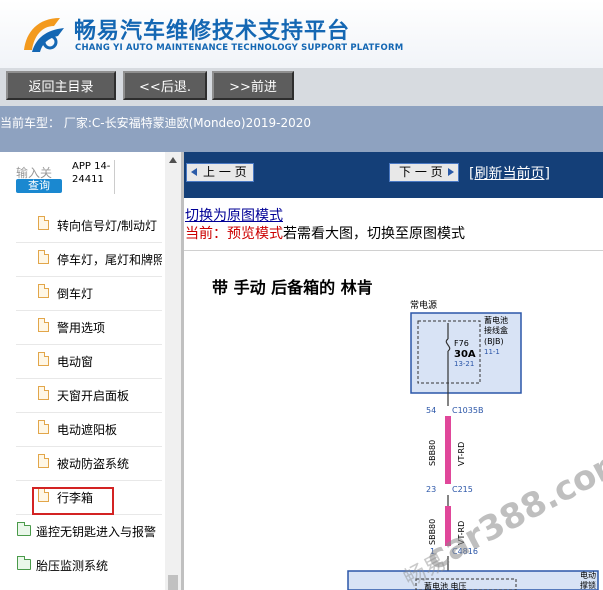 This screenshot has width=603, height=590. I want to click on scroll-up-arrow-icon, so click(173, 160).